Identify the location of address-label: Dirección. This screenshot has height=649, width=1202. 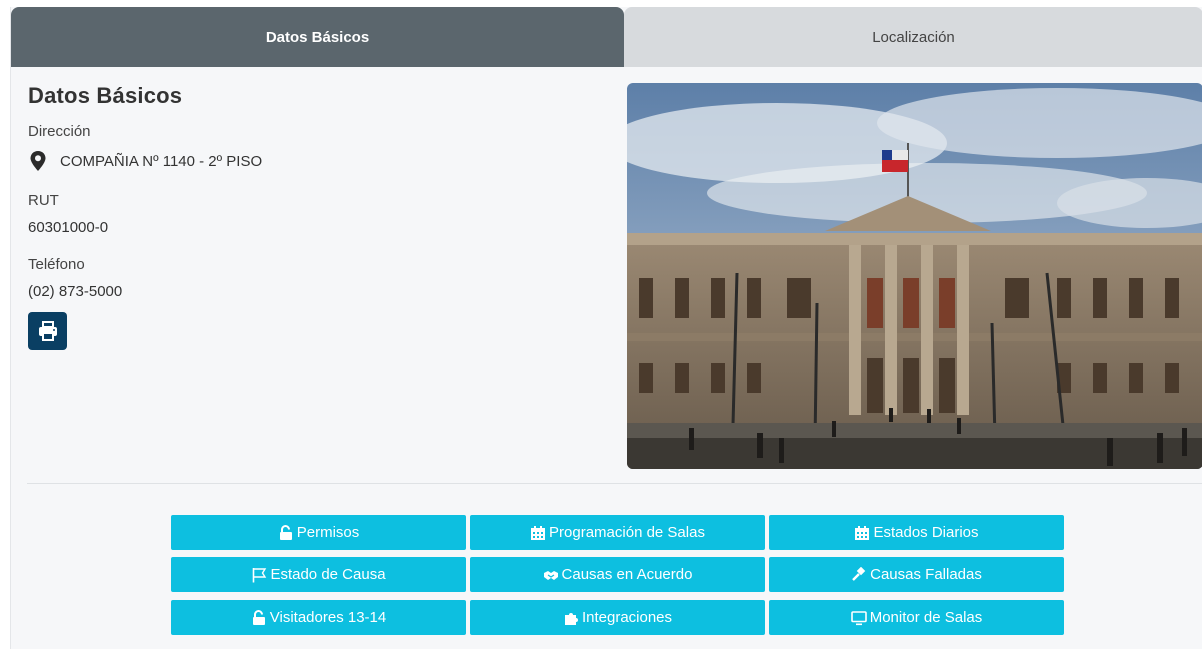
(59, 131).